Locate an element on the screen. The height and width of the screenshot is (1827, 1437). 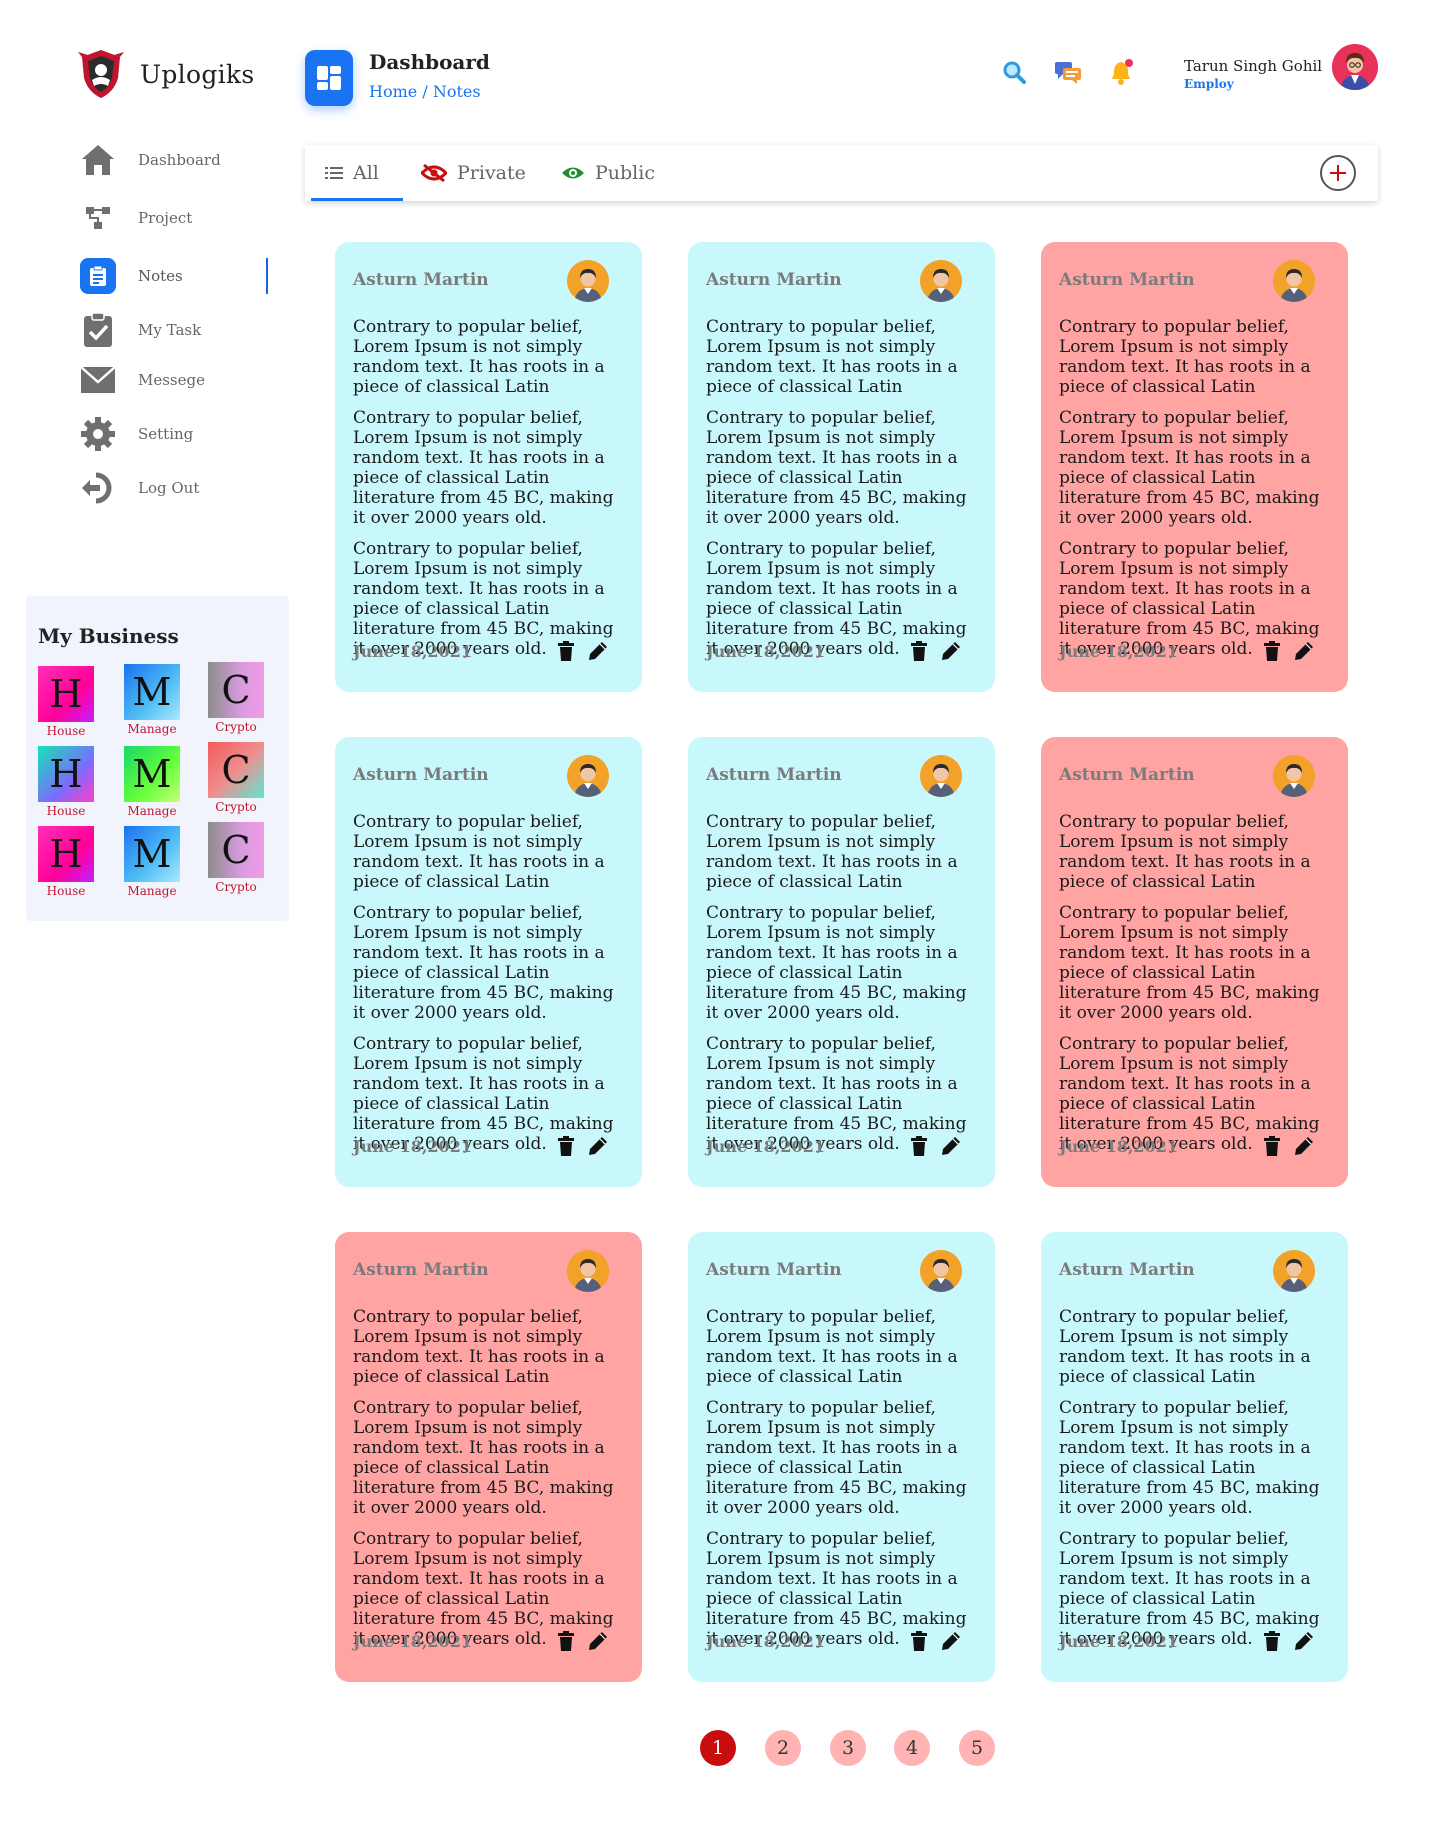
sidebar-item-setting: Setting is located at coordinates (173, 434).